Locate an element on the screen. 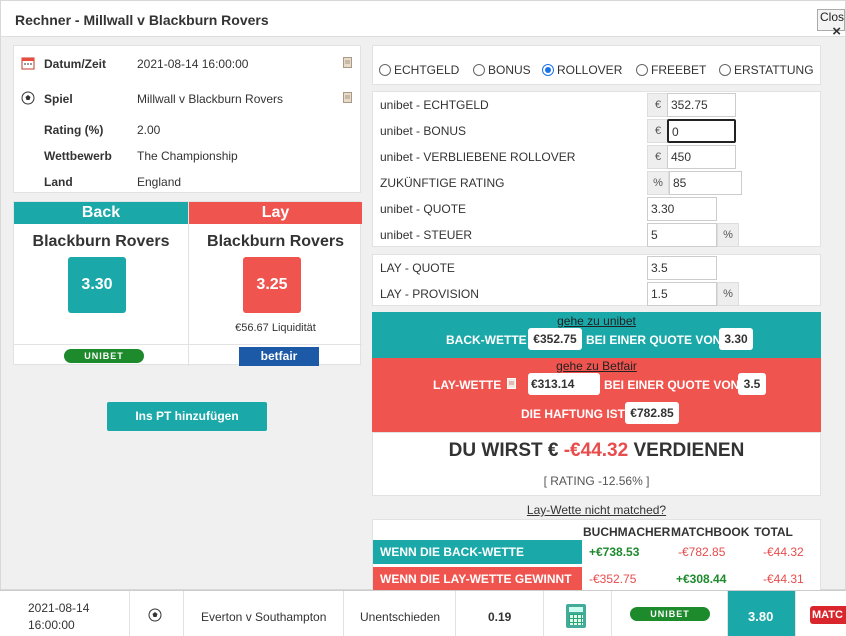 The width and height of the screenshot is (846, 636). rollover-input: 450 is located at coordinates (701, 157).